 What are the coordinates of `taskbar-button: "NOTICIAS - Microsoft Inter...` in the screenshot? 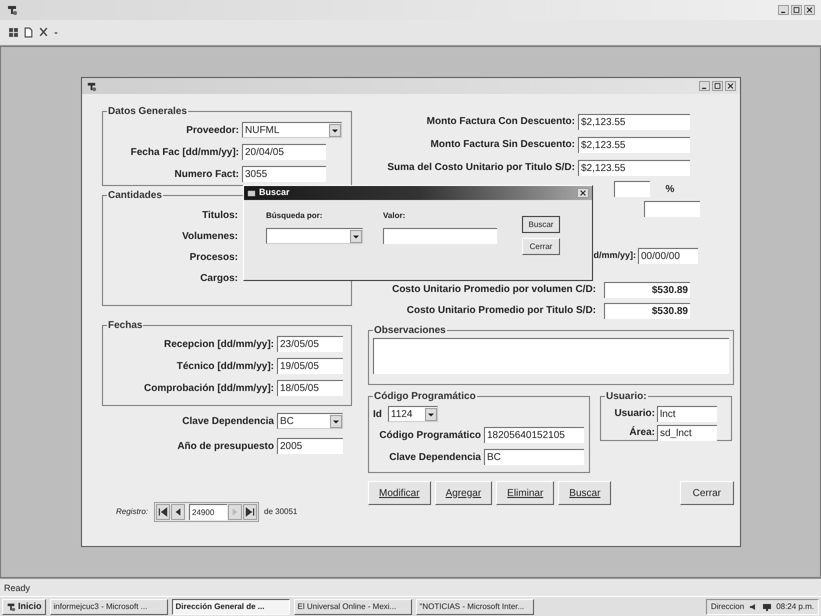 It's located at (475, 606).